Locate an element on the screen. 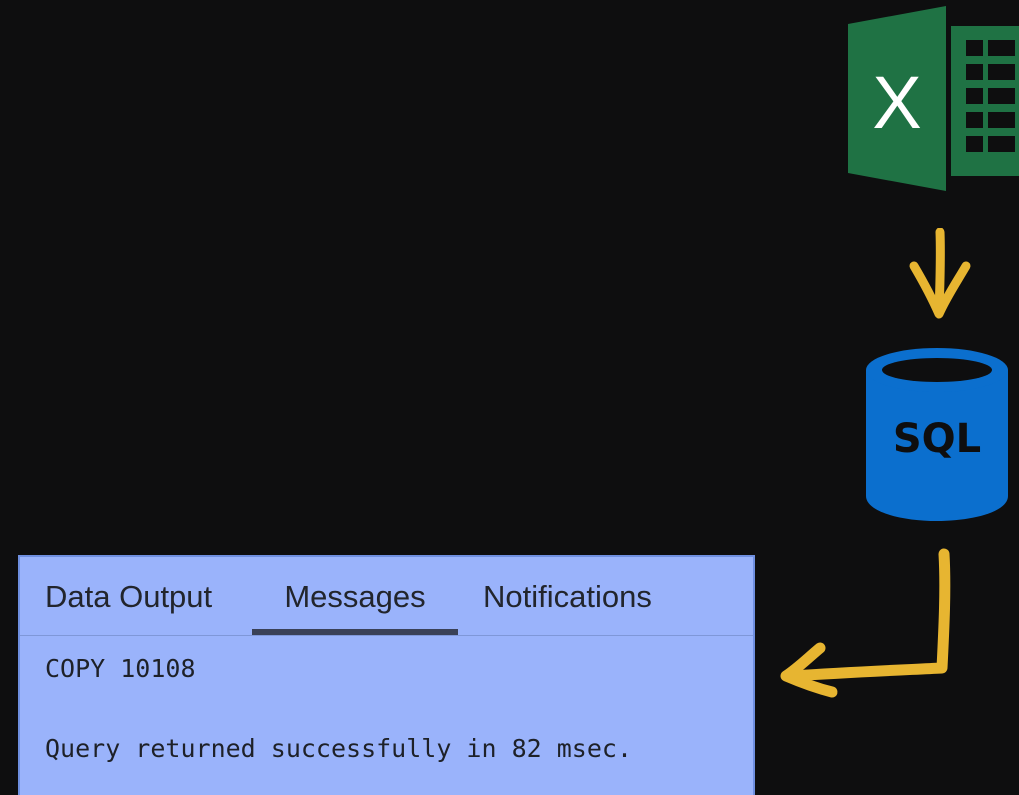 This screenshot has width=1019, height=795. tab-bar: Data Output Messages Notifications is located at coordinates (386, 596).